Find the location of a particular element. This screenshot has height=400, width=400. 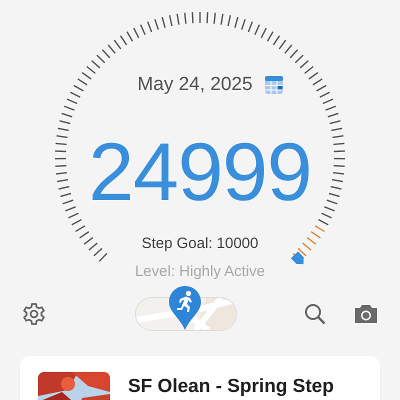

camera-icon is located at coordinates (366, 314).